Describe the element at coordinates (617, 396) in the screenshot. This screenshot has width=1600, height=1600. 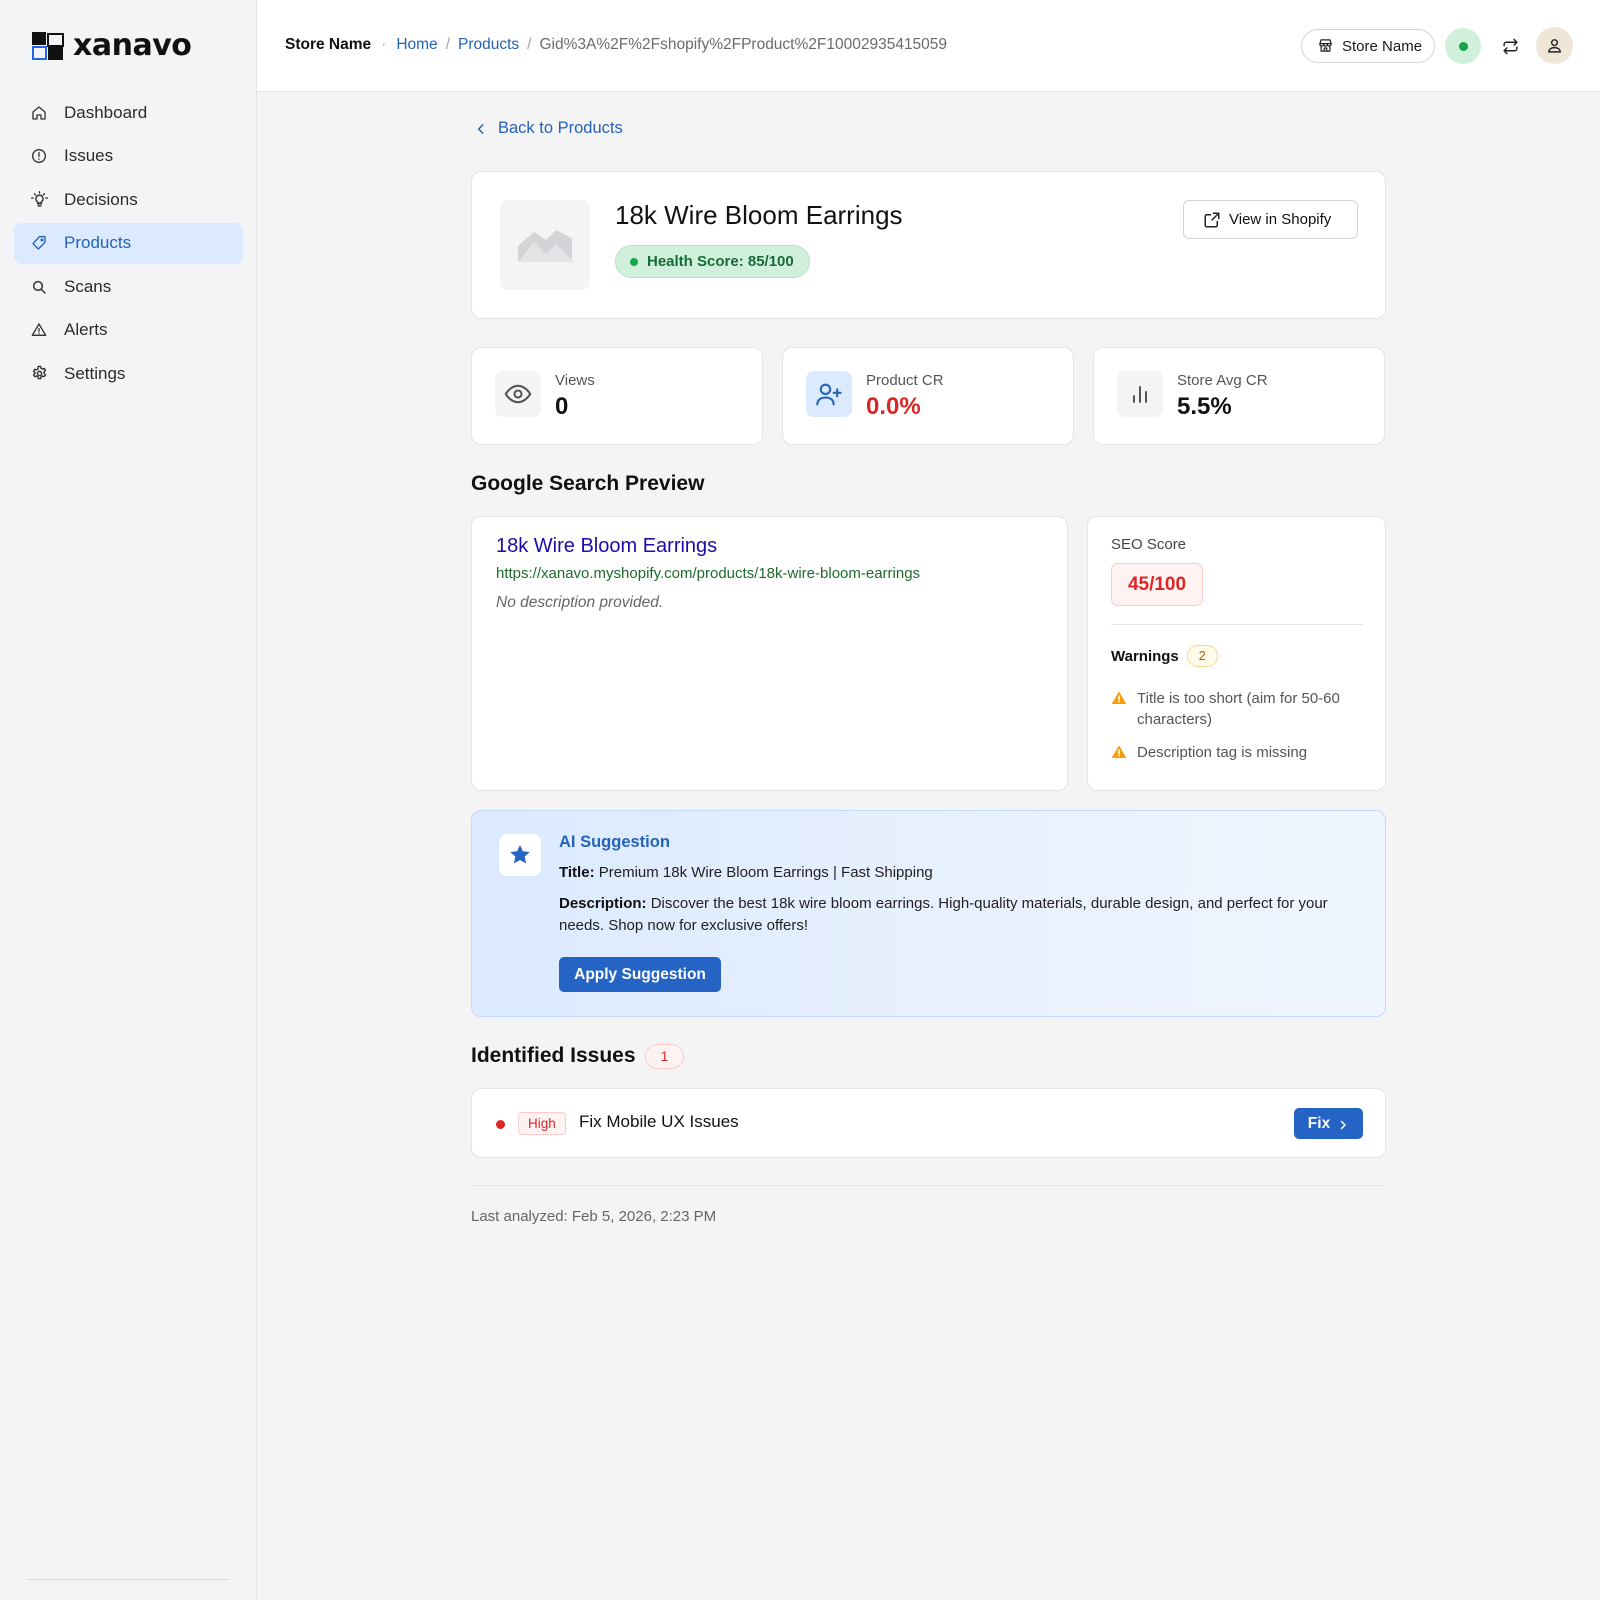
I see `stat-card-views: Views 0` at that location.